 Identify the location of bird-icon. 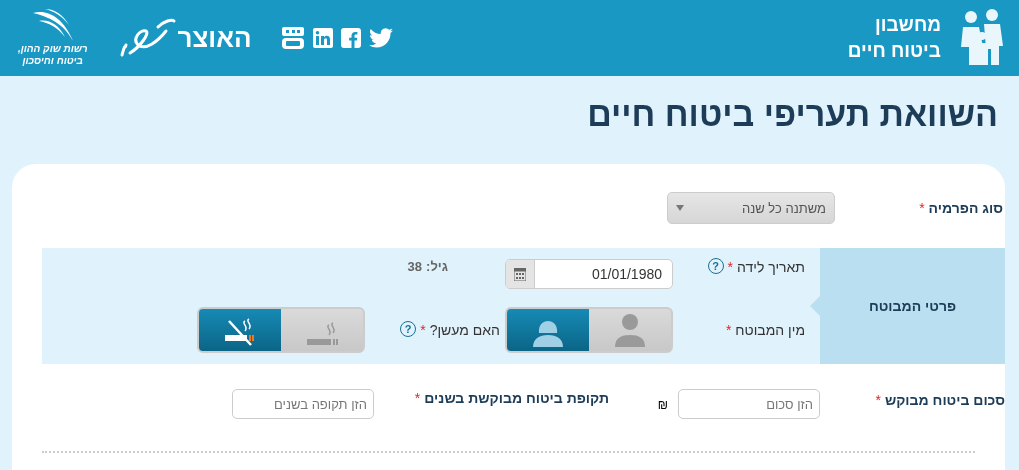
(381, 38).